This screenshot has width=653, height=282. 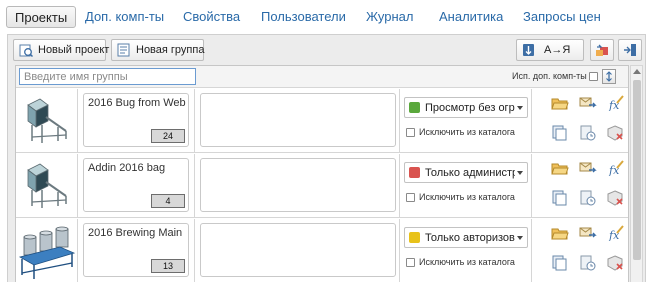 I want to click on export-icon, so click(x=630, y=50).